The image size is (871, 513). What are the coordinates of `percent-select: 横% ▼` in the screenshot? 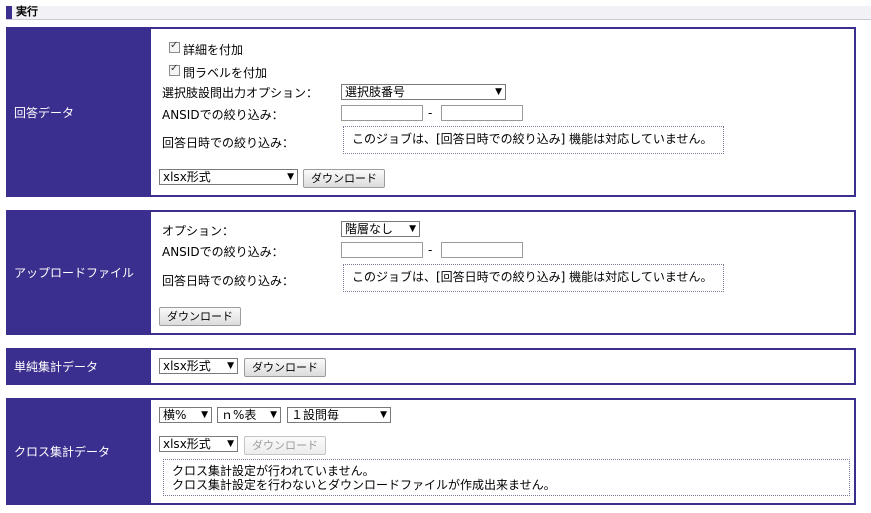 It's located at (185, 415).